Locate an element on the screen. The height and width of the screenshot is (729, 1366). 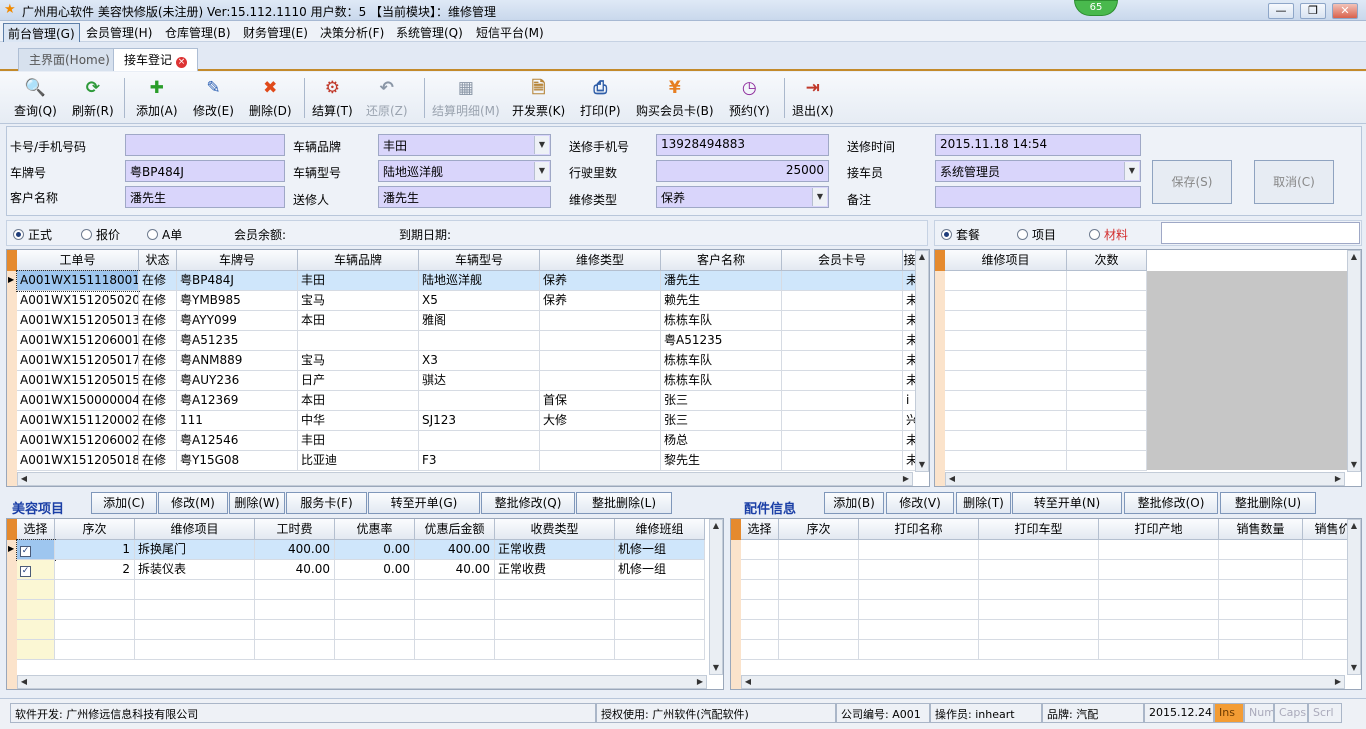
parts-button-2: 删除(T) is located at coordinates (983, 503).